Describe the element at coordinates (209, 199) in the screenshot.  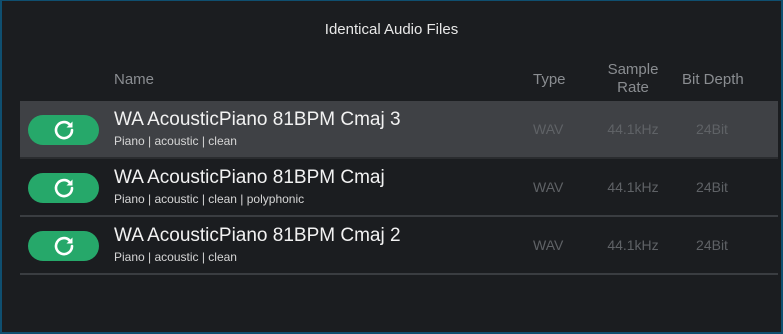
I see `file-tags: Piano | acoustic | clean | polyphonic` at that location.